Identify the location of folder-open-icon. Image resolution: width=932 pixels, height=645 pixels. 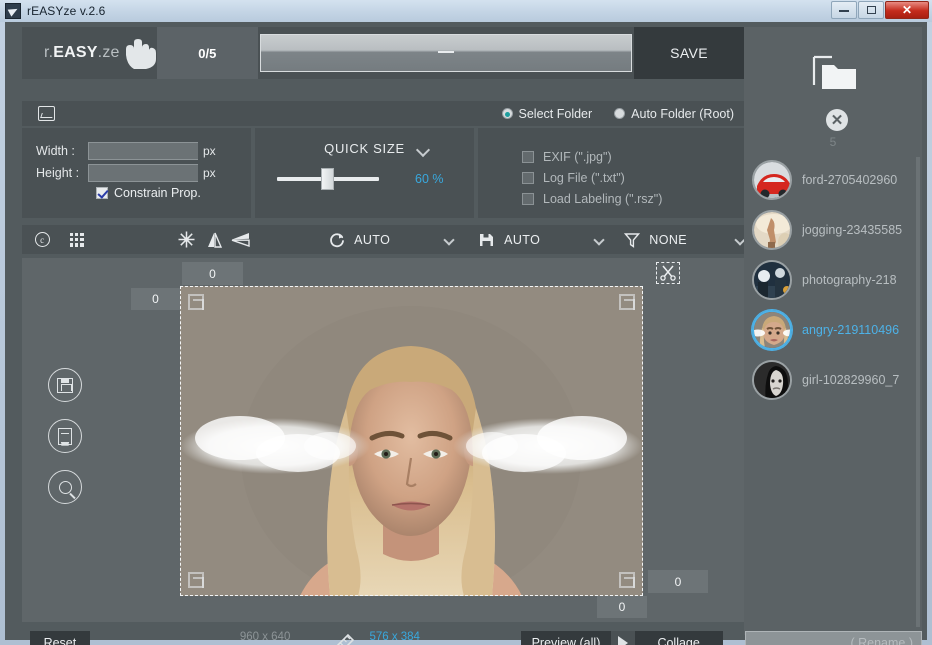
(46, 113).